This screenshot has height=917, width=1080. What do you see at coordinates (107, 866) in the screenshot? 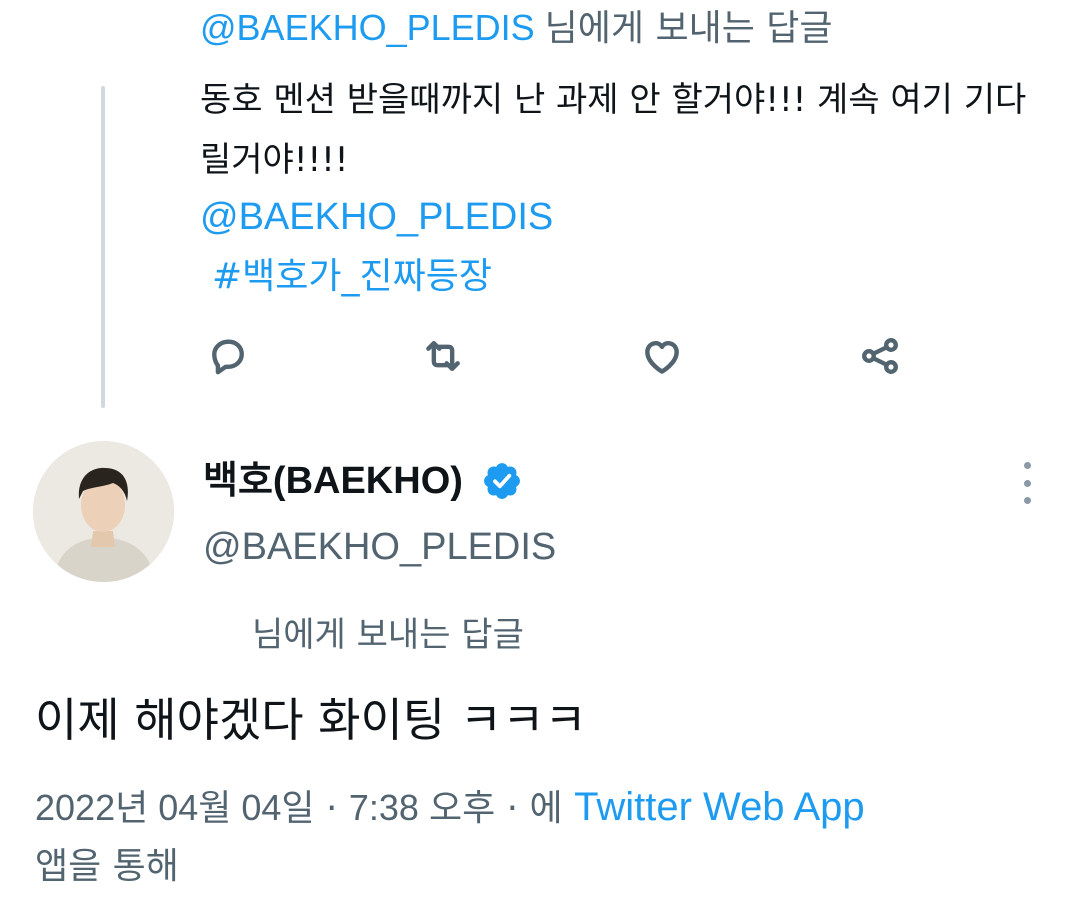
I see `source-suffix: 앱을 통해` at bounding box center [107, 866].